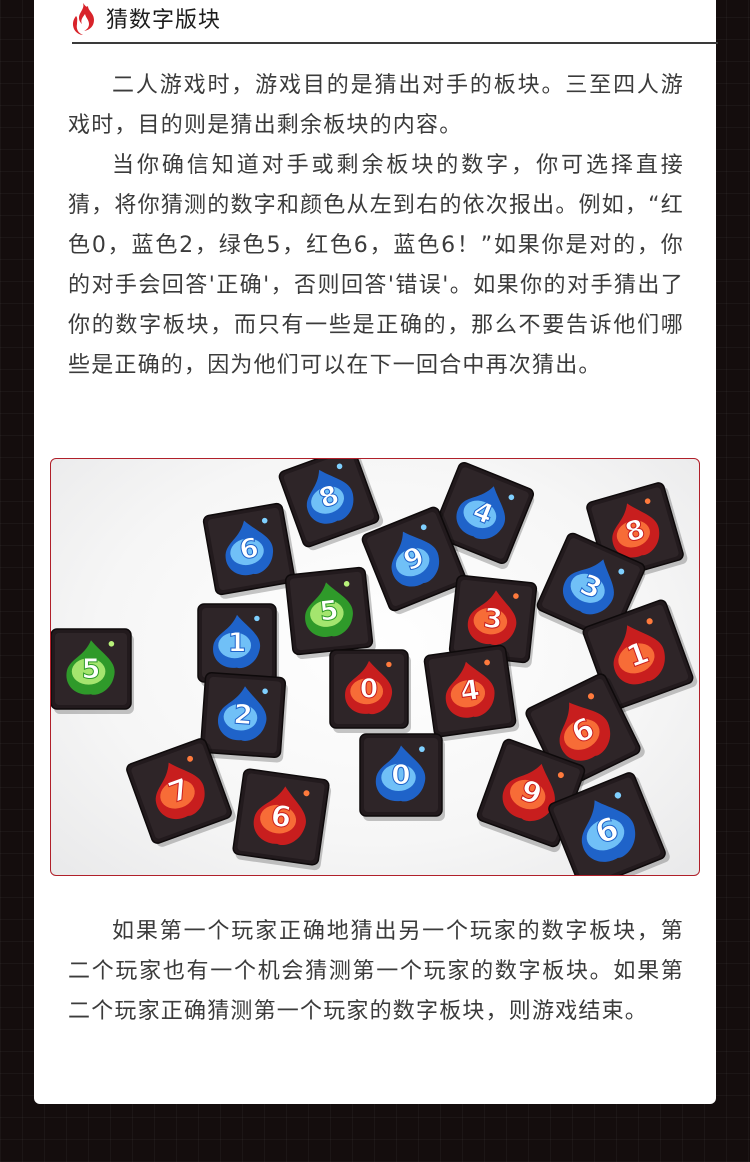  I want to click on tile-number: 1, so click(237, 643).